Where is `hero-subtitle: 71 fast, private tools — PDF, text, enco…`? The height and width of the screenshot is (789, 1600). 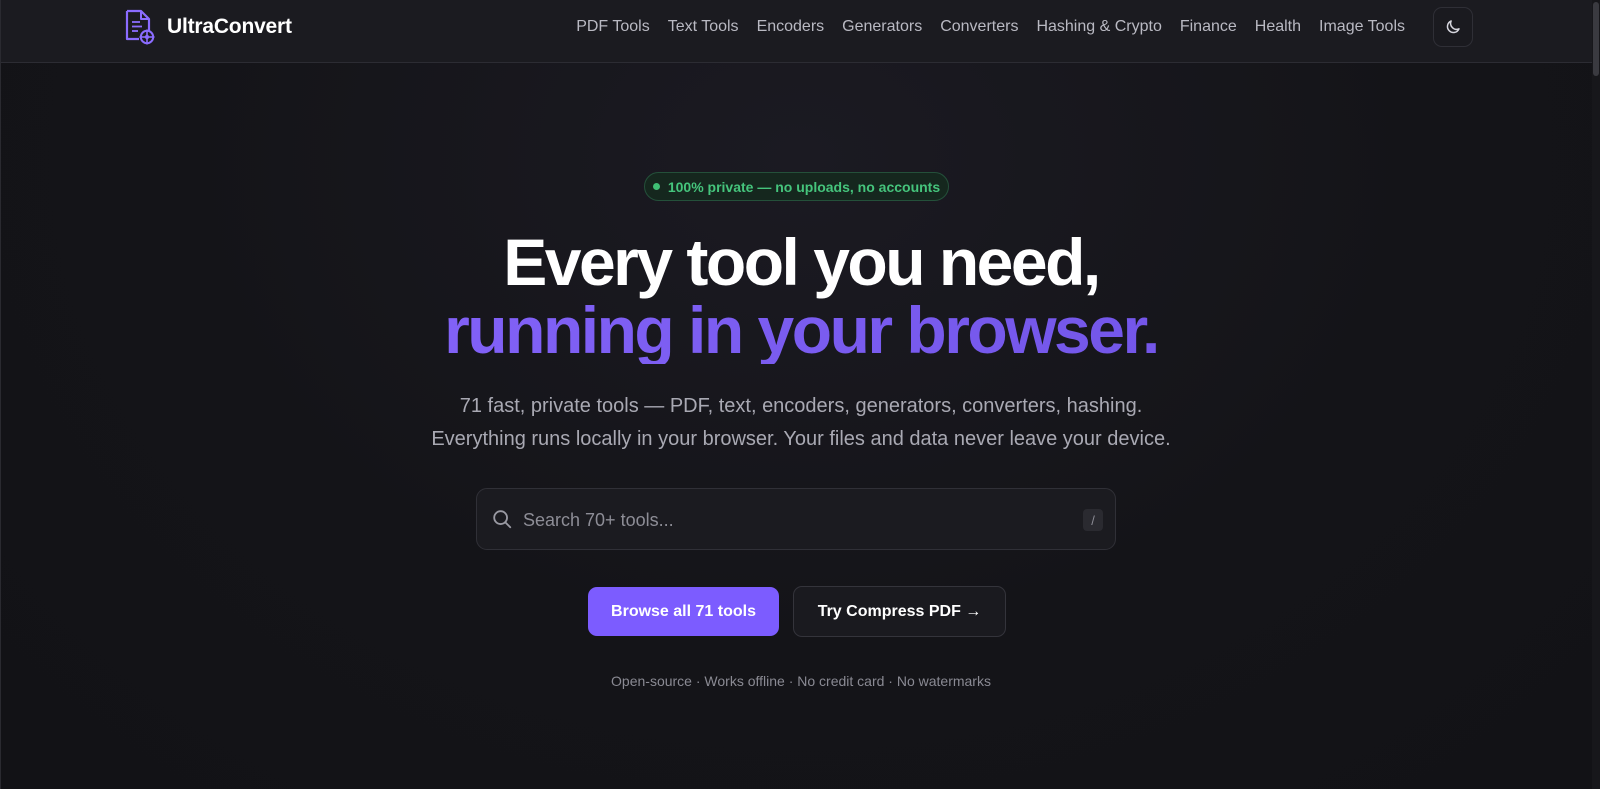
hero-subtitle: 71 fast, private tools — PDF, text, enco… is located at coordinates (800, 423).